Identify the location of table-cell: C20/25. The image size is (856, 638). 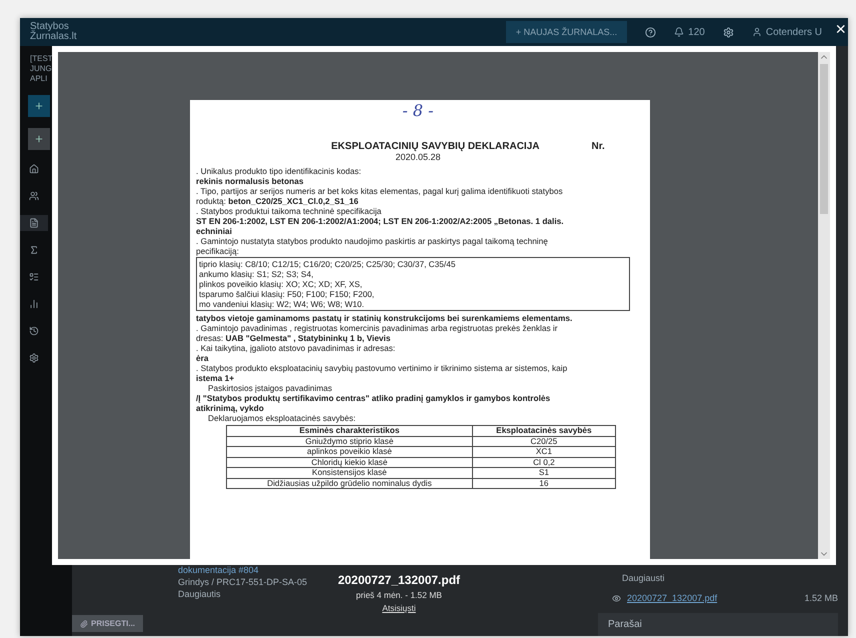
(544, 441).